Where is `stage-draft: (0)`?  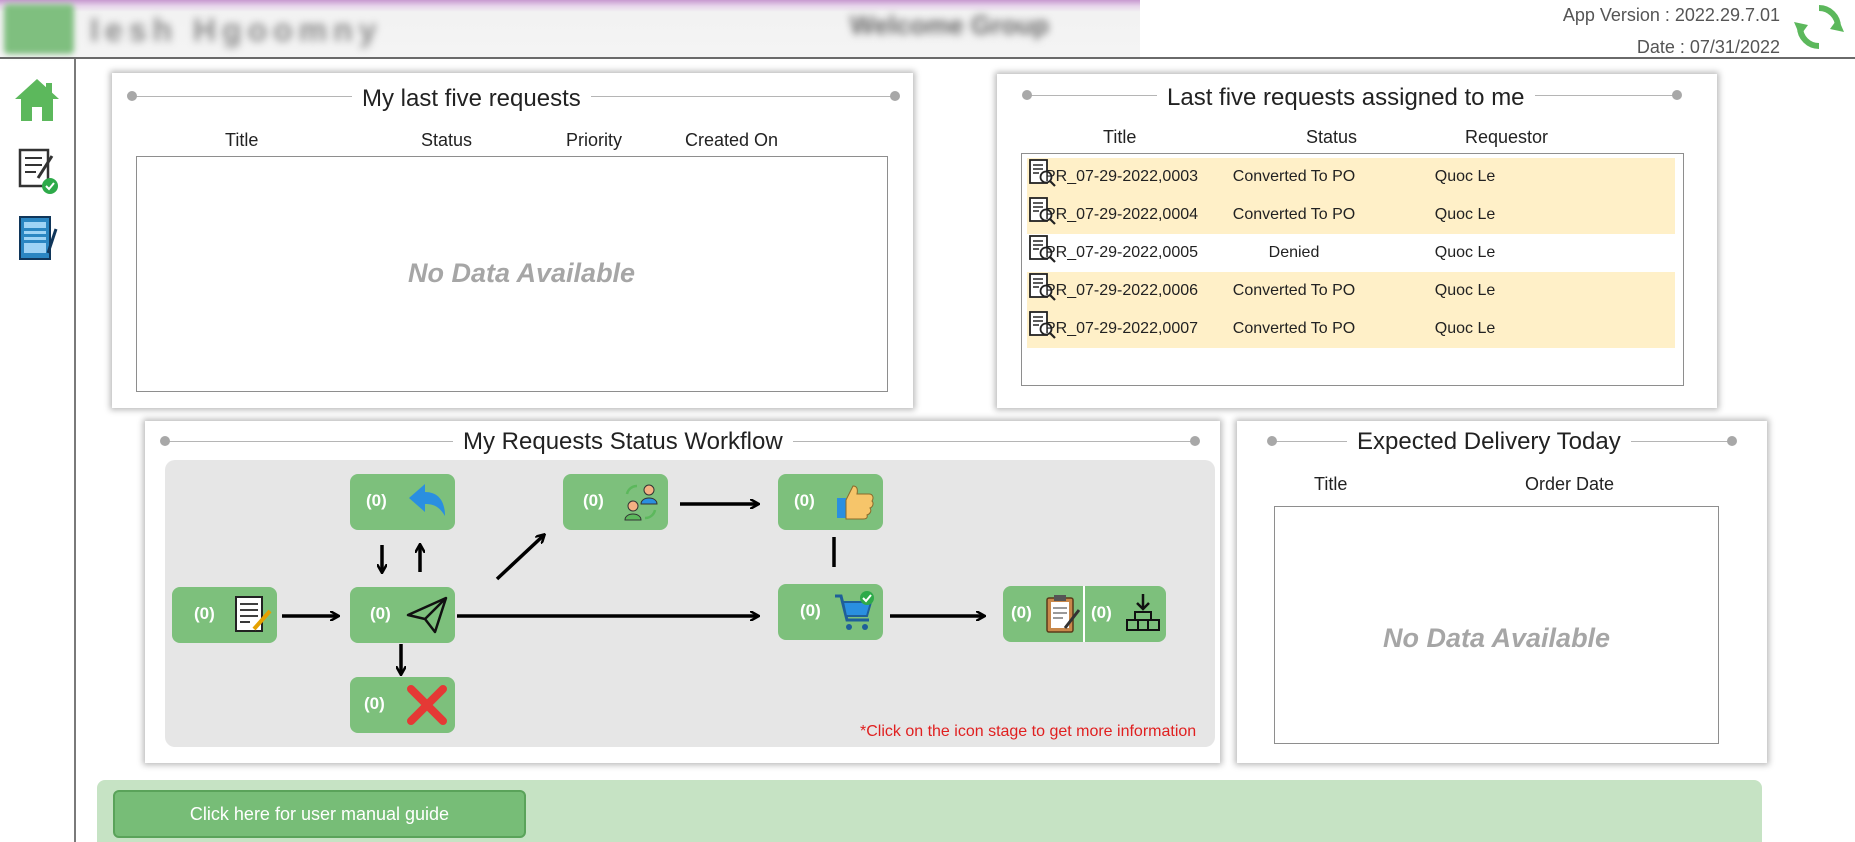 stage-draft: (0) is located at coordinates (224, 615).